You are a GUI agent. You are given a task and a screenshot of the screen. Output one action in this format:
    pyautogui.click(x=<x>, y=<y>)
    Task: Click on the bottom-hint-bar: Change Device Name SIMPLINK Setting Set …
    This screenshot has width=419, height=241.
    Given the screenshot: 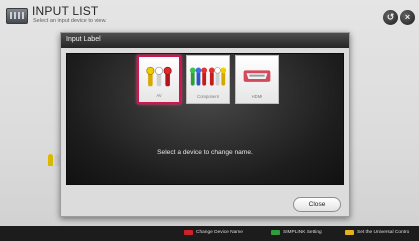 What is the action you would take?
    pyautogui.click(x=209, y=233)
    